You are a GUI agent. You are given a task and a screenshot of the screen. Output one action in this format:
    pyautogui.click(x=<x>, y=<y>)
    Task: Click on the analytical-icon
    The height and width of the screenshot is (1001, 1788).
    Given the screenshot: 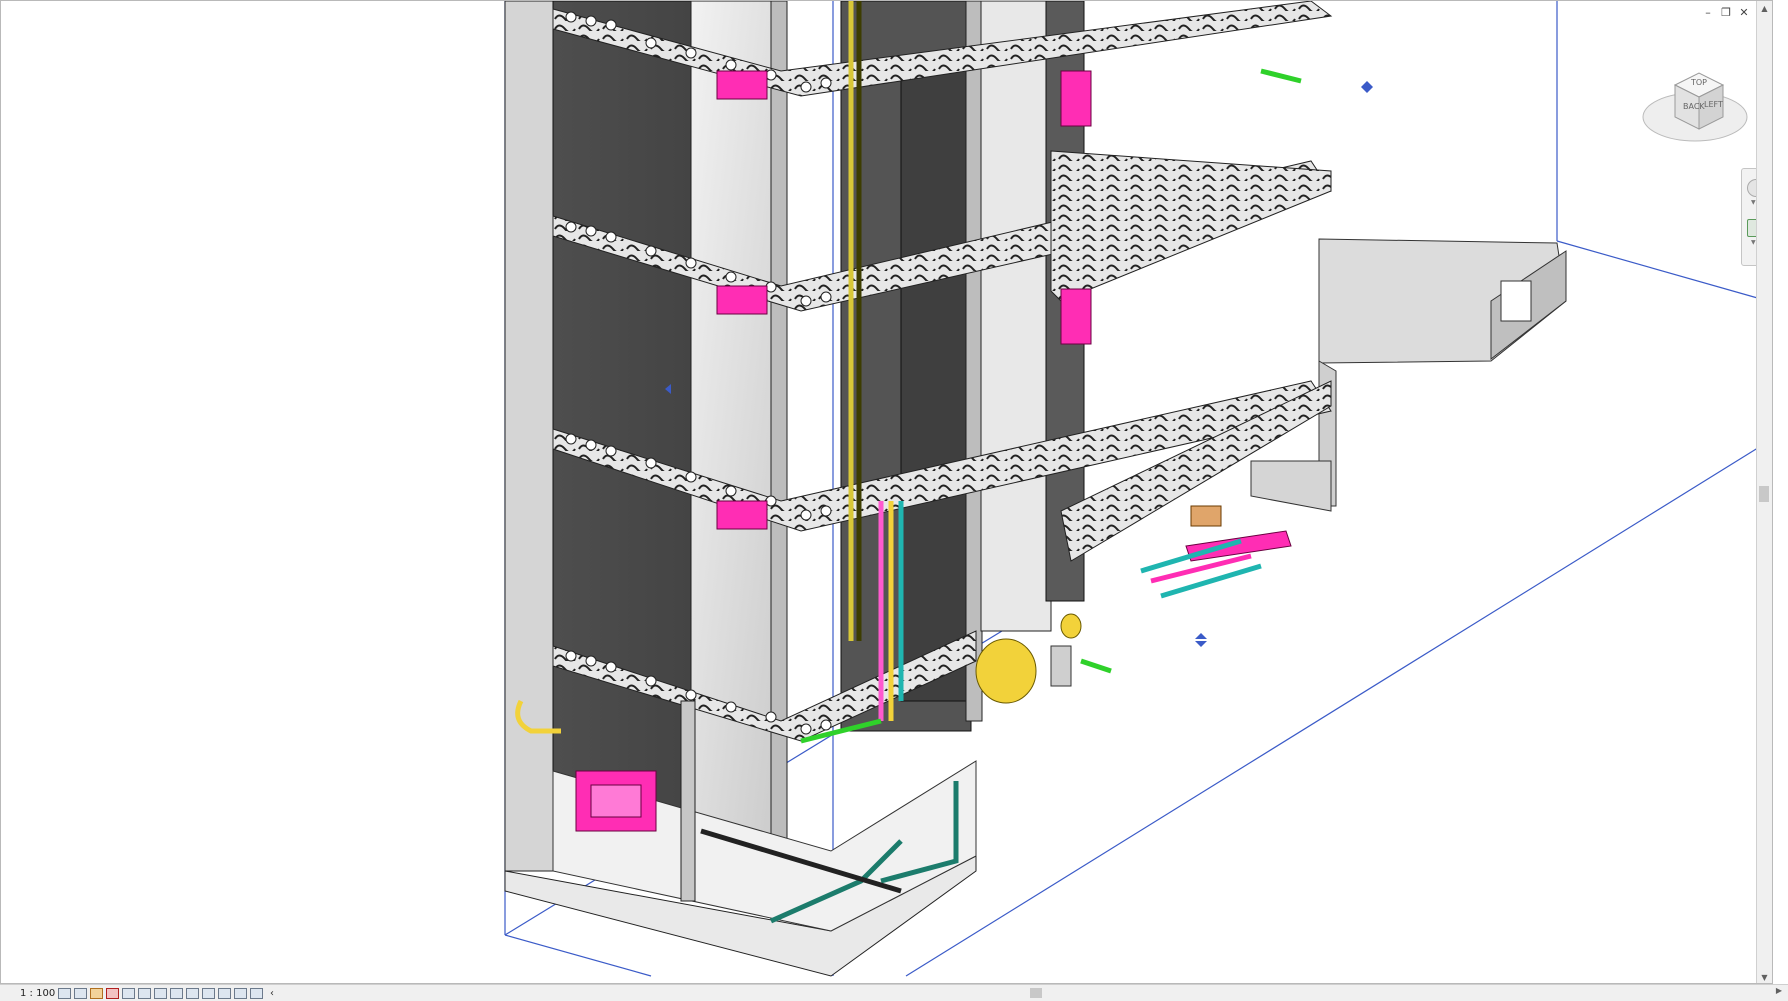 What is the action you would take?
    pyautogui.click(x=224, y=993)
    